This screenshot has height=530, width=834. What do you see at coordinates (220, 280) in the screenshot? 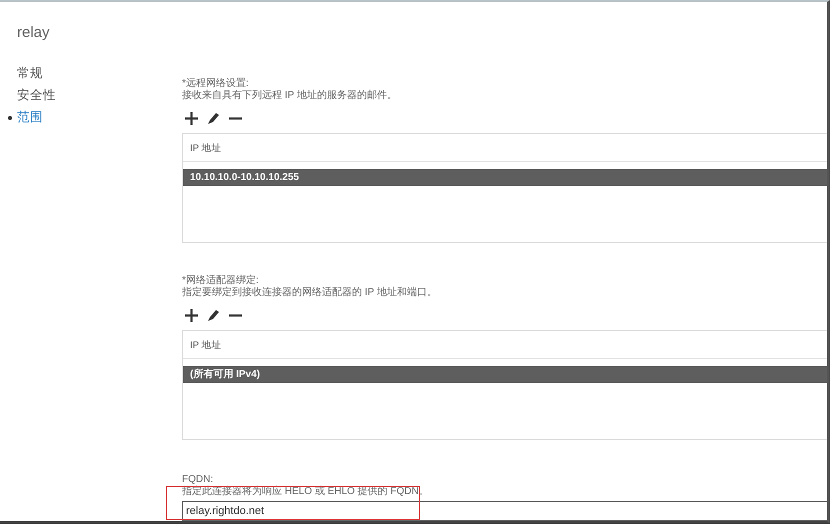
I see `section-label: *网络适配器绑定:` at bounding box center [220, 280].